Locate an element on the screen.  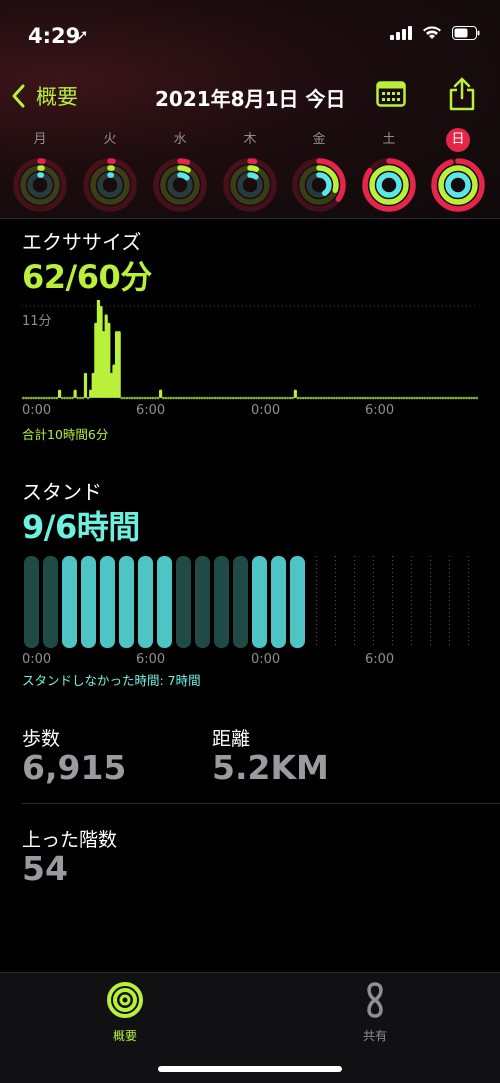
day-6: 日 is located at coordinates (458, 170).